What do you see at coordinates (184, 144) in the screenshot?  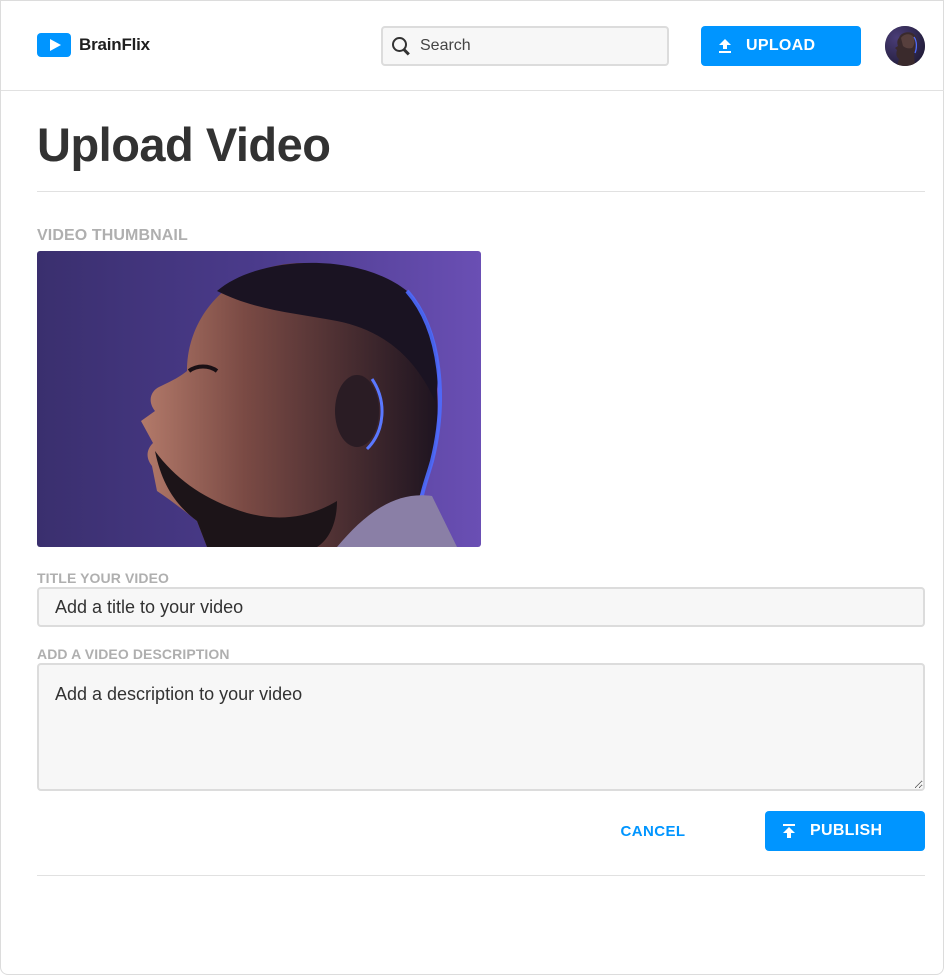 I see `page-title: Upload Video` at bounding box center [184, 144].